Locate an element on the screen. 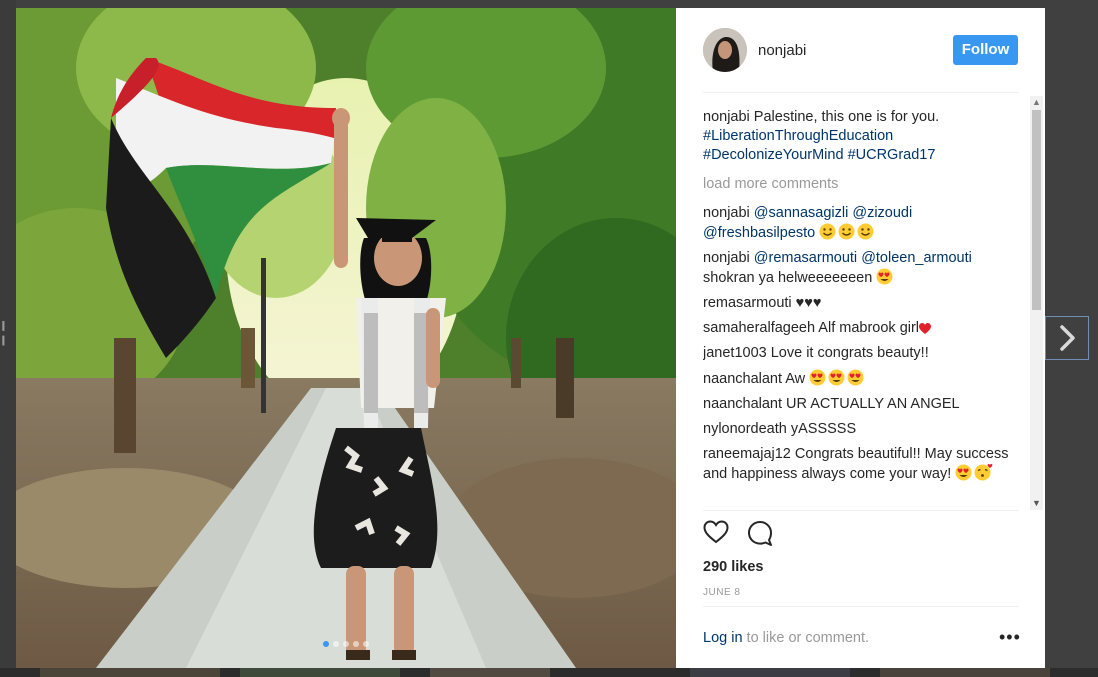 This screenshot has width=1098, height=677. comment-text: Aw is located at coordinates (795, 379).